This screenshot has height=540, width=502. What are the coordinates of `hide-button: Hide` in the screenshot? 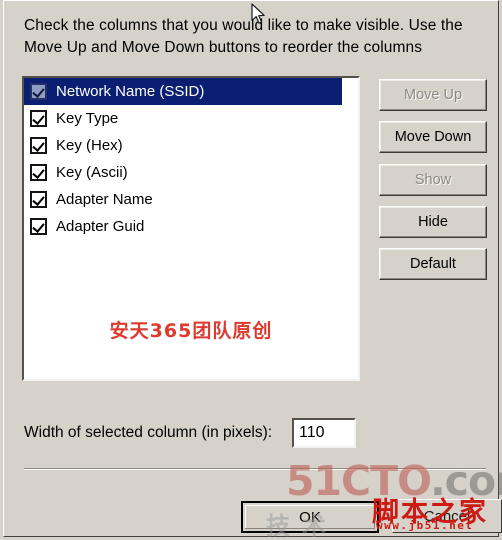 It's located at (433, 222).